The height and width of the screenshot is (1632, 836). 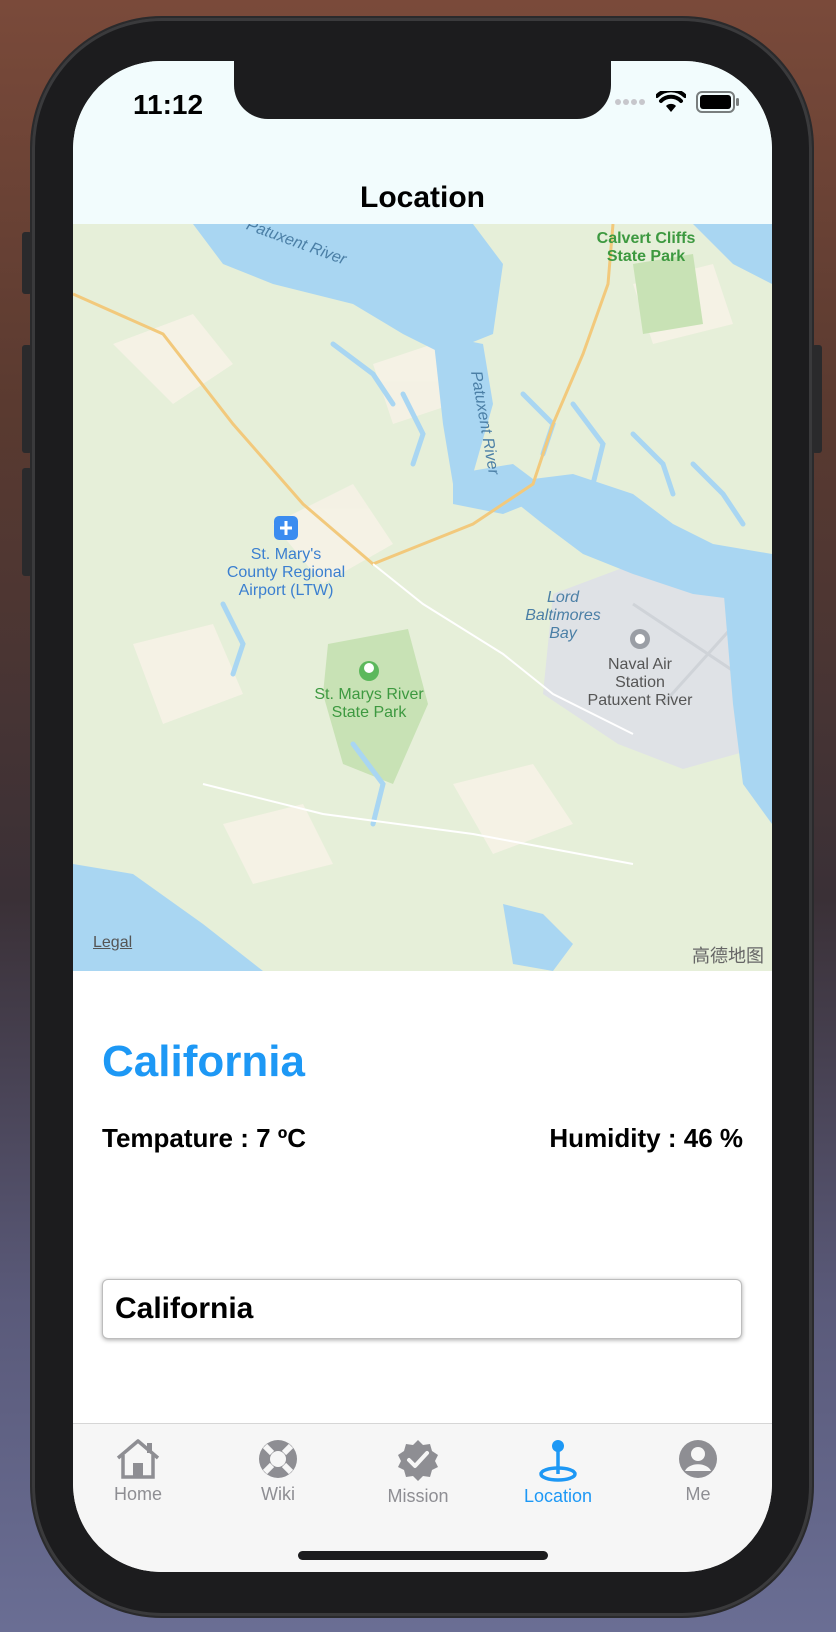 I want to click on tab-mission: Mission, so click(x=418, y=1472).